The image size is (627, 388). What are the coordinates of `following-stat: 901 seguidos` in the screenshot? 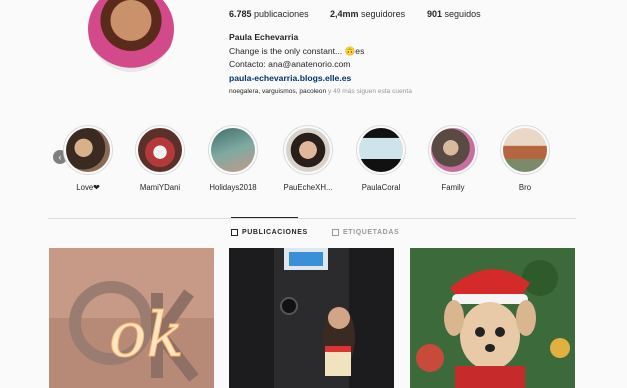 It's located at (454, 14).